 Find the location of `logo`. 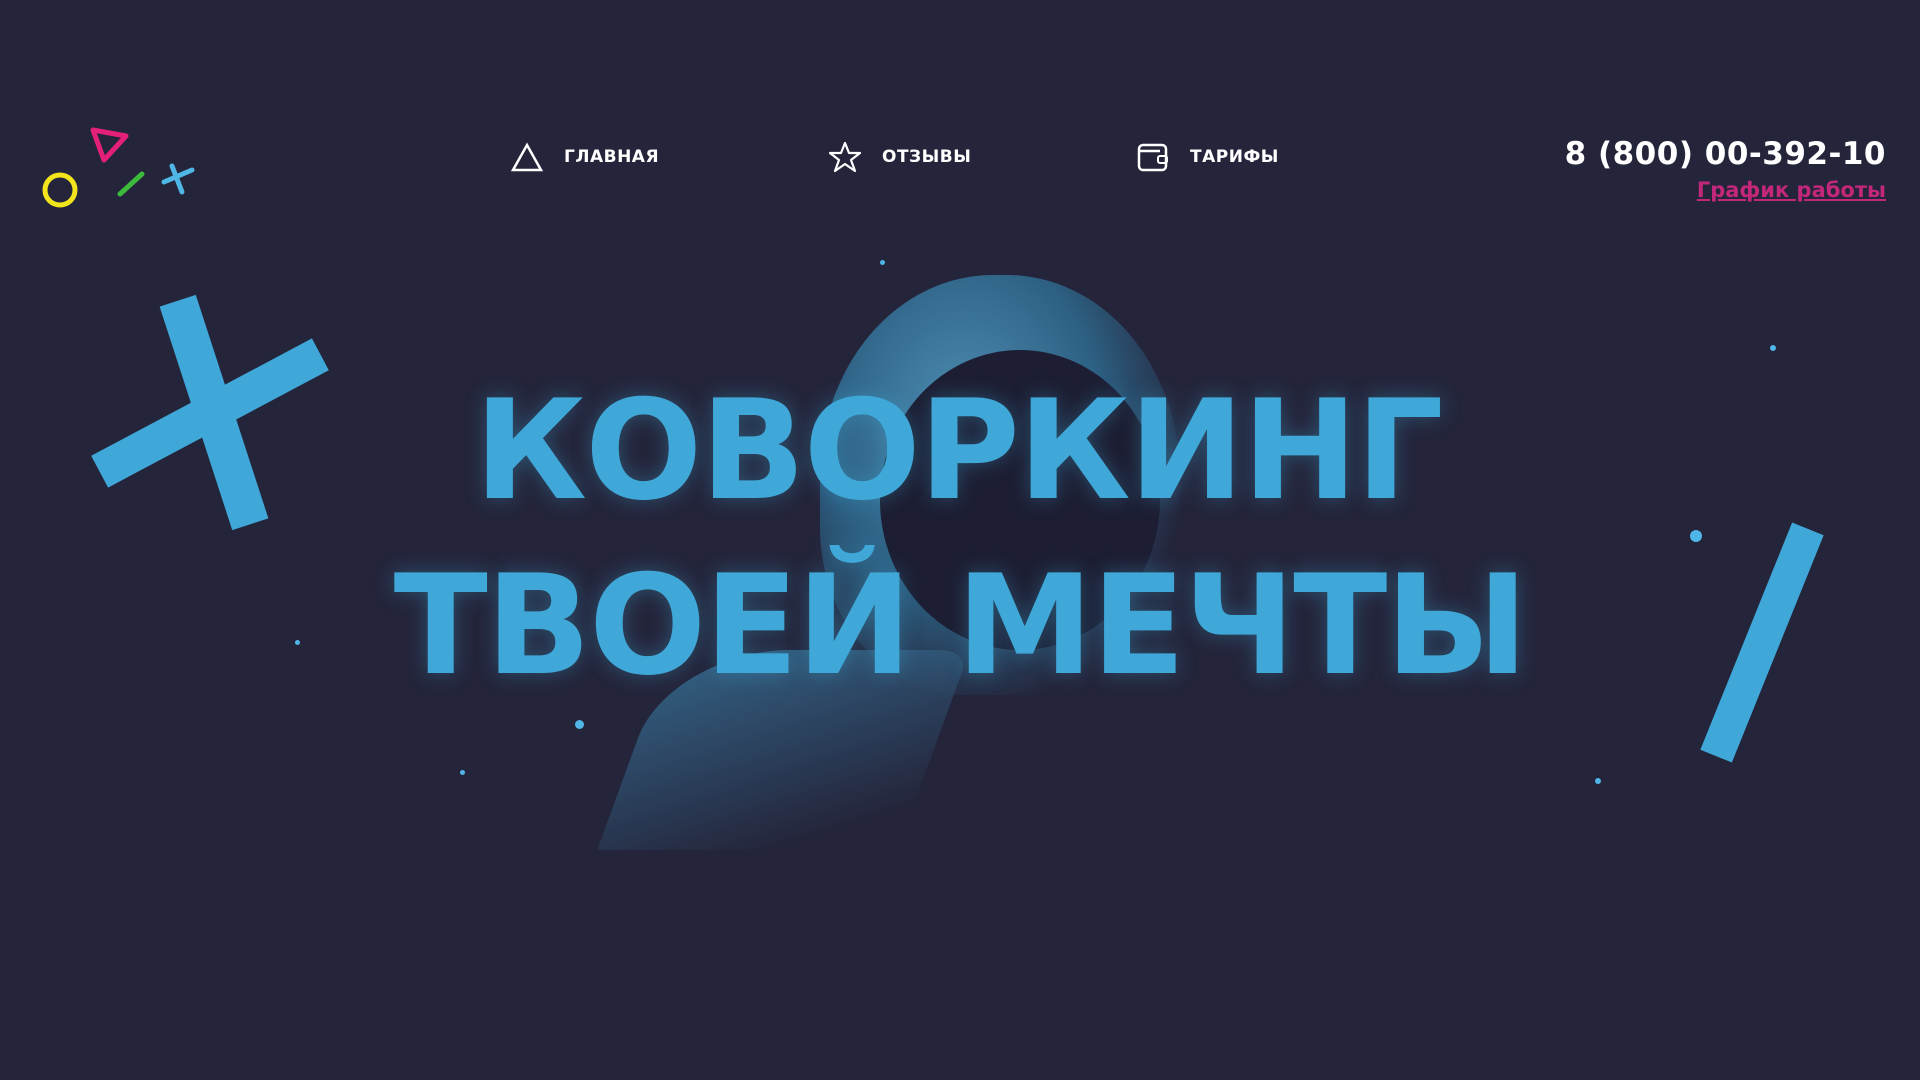

logo is located at coordinates (123, 172).